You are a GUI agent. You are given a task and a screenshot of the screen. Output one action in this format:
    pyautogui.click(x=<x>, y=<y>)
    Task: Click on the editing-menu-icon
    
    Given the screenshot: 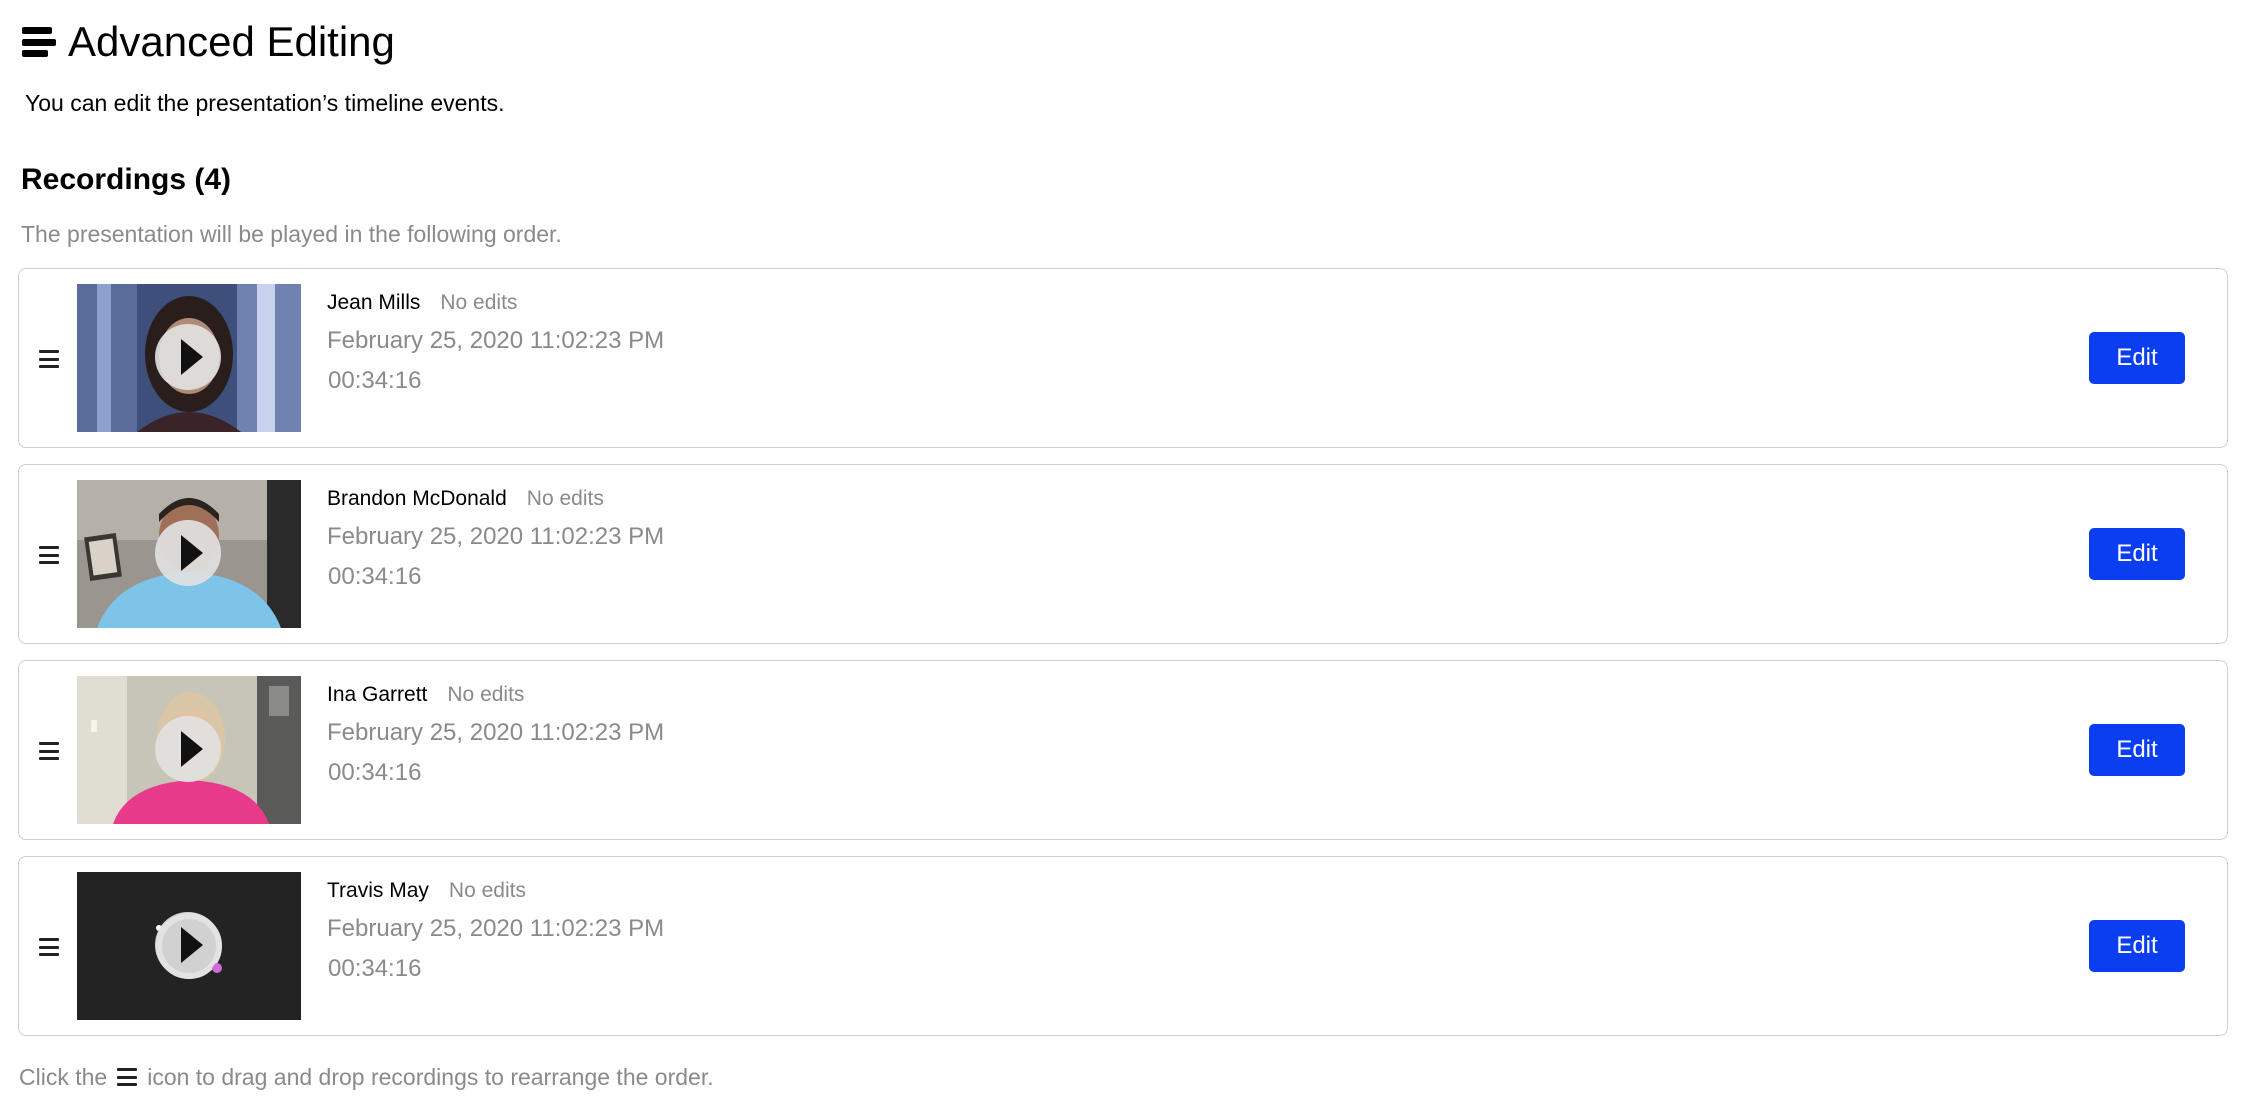 What is the action you would take?
    pyautogui.click(x=39, y=42)
    